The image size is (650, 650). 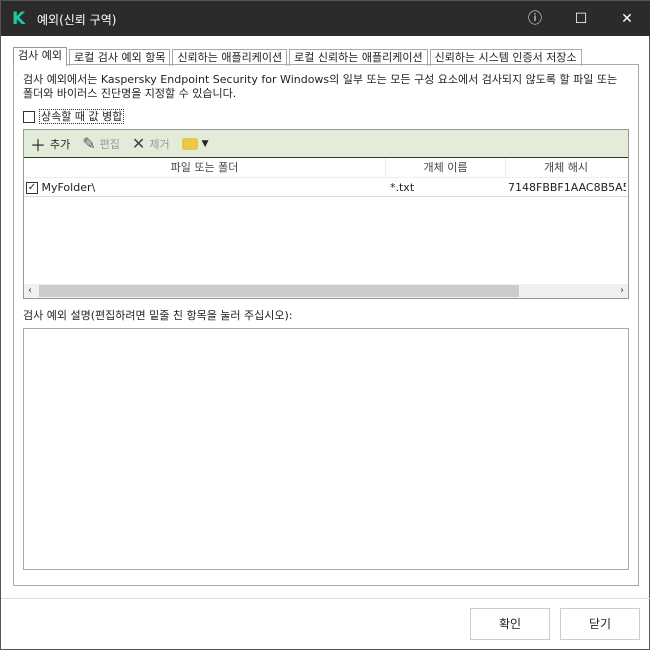 I want to click on row-path: MyFolder\, so click(x=68, y=187).